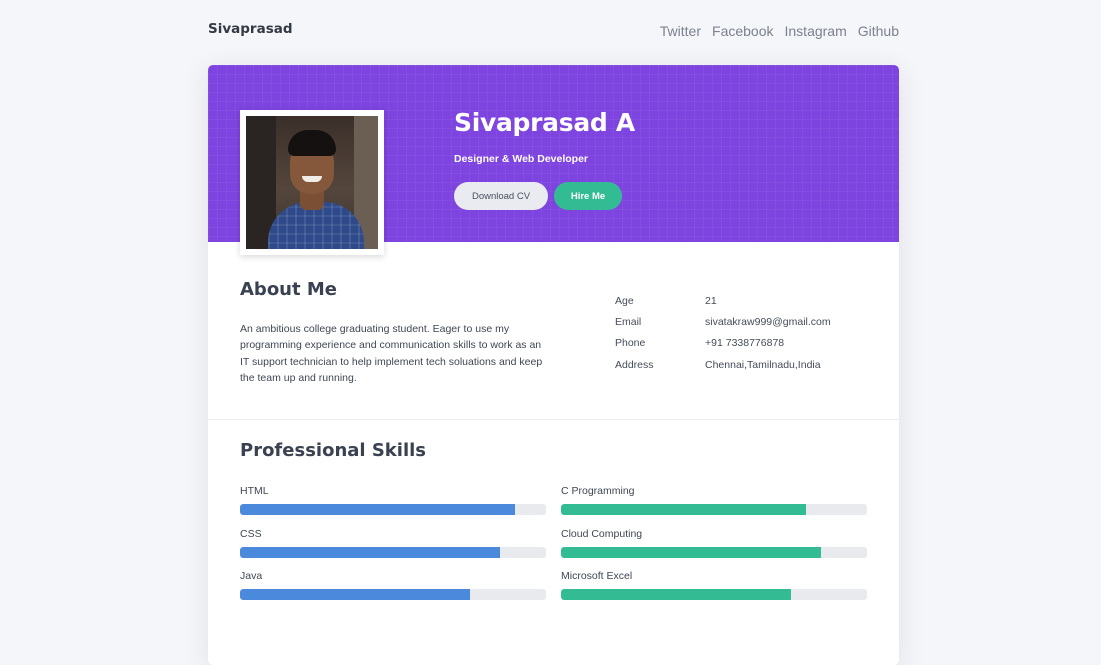 The image size is (1101, 665). What do you see at coordinates (597, 576) in the screenshot?
I see `skill-label: Microsoft Excel` at bounding box center [597, 576].